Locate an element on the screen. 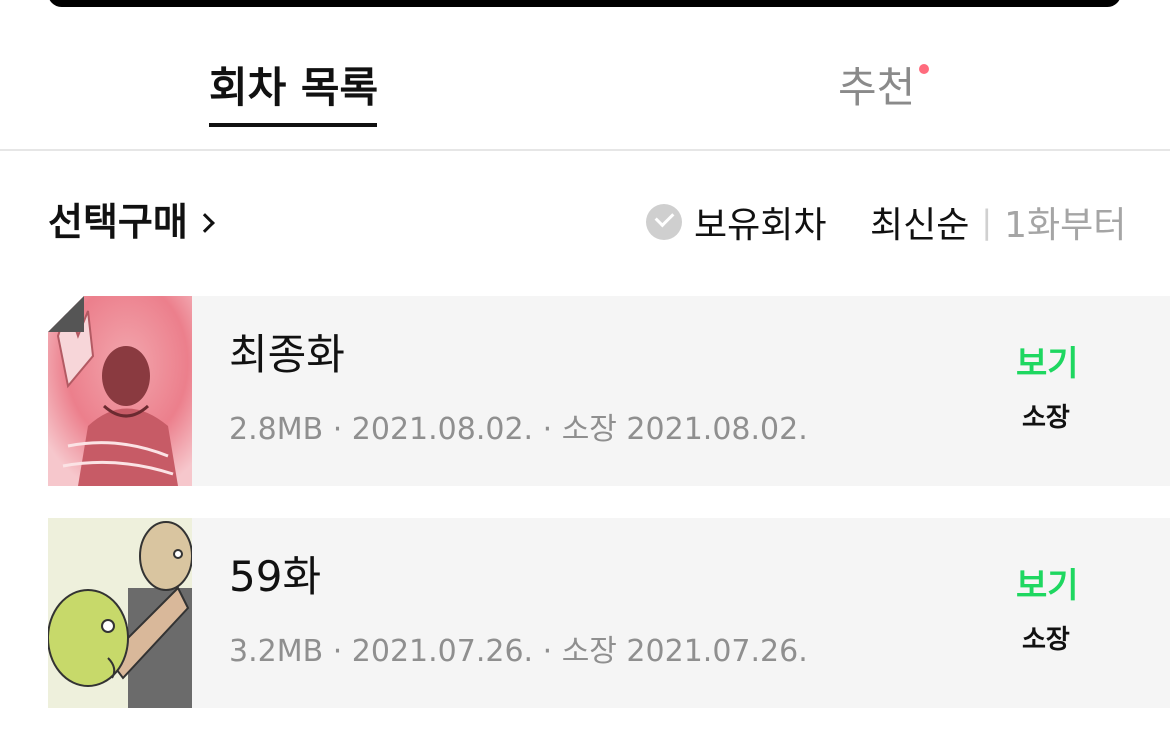  sort-latest-button: 최신순 is located at coordinates (919, 222).